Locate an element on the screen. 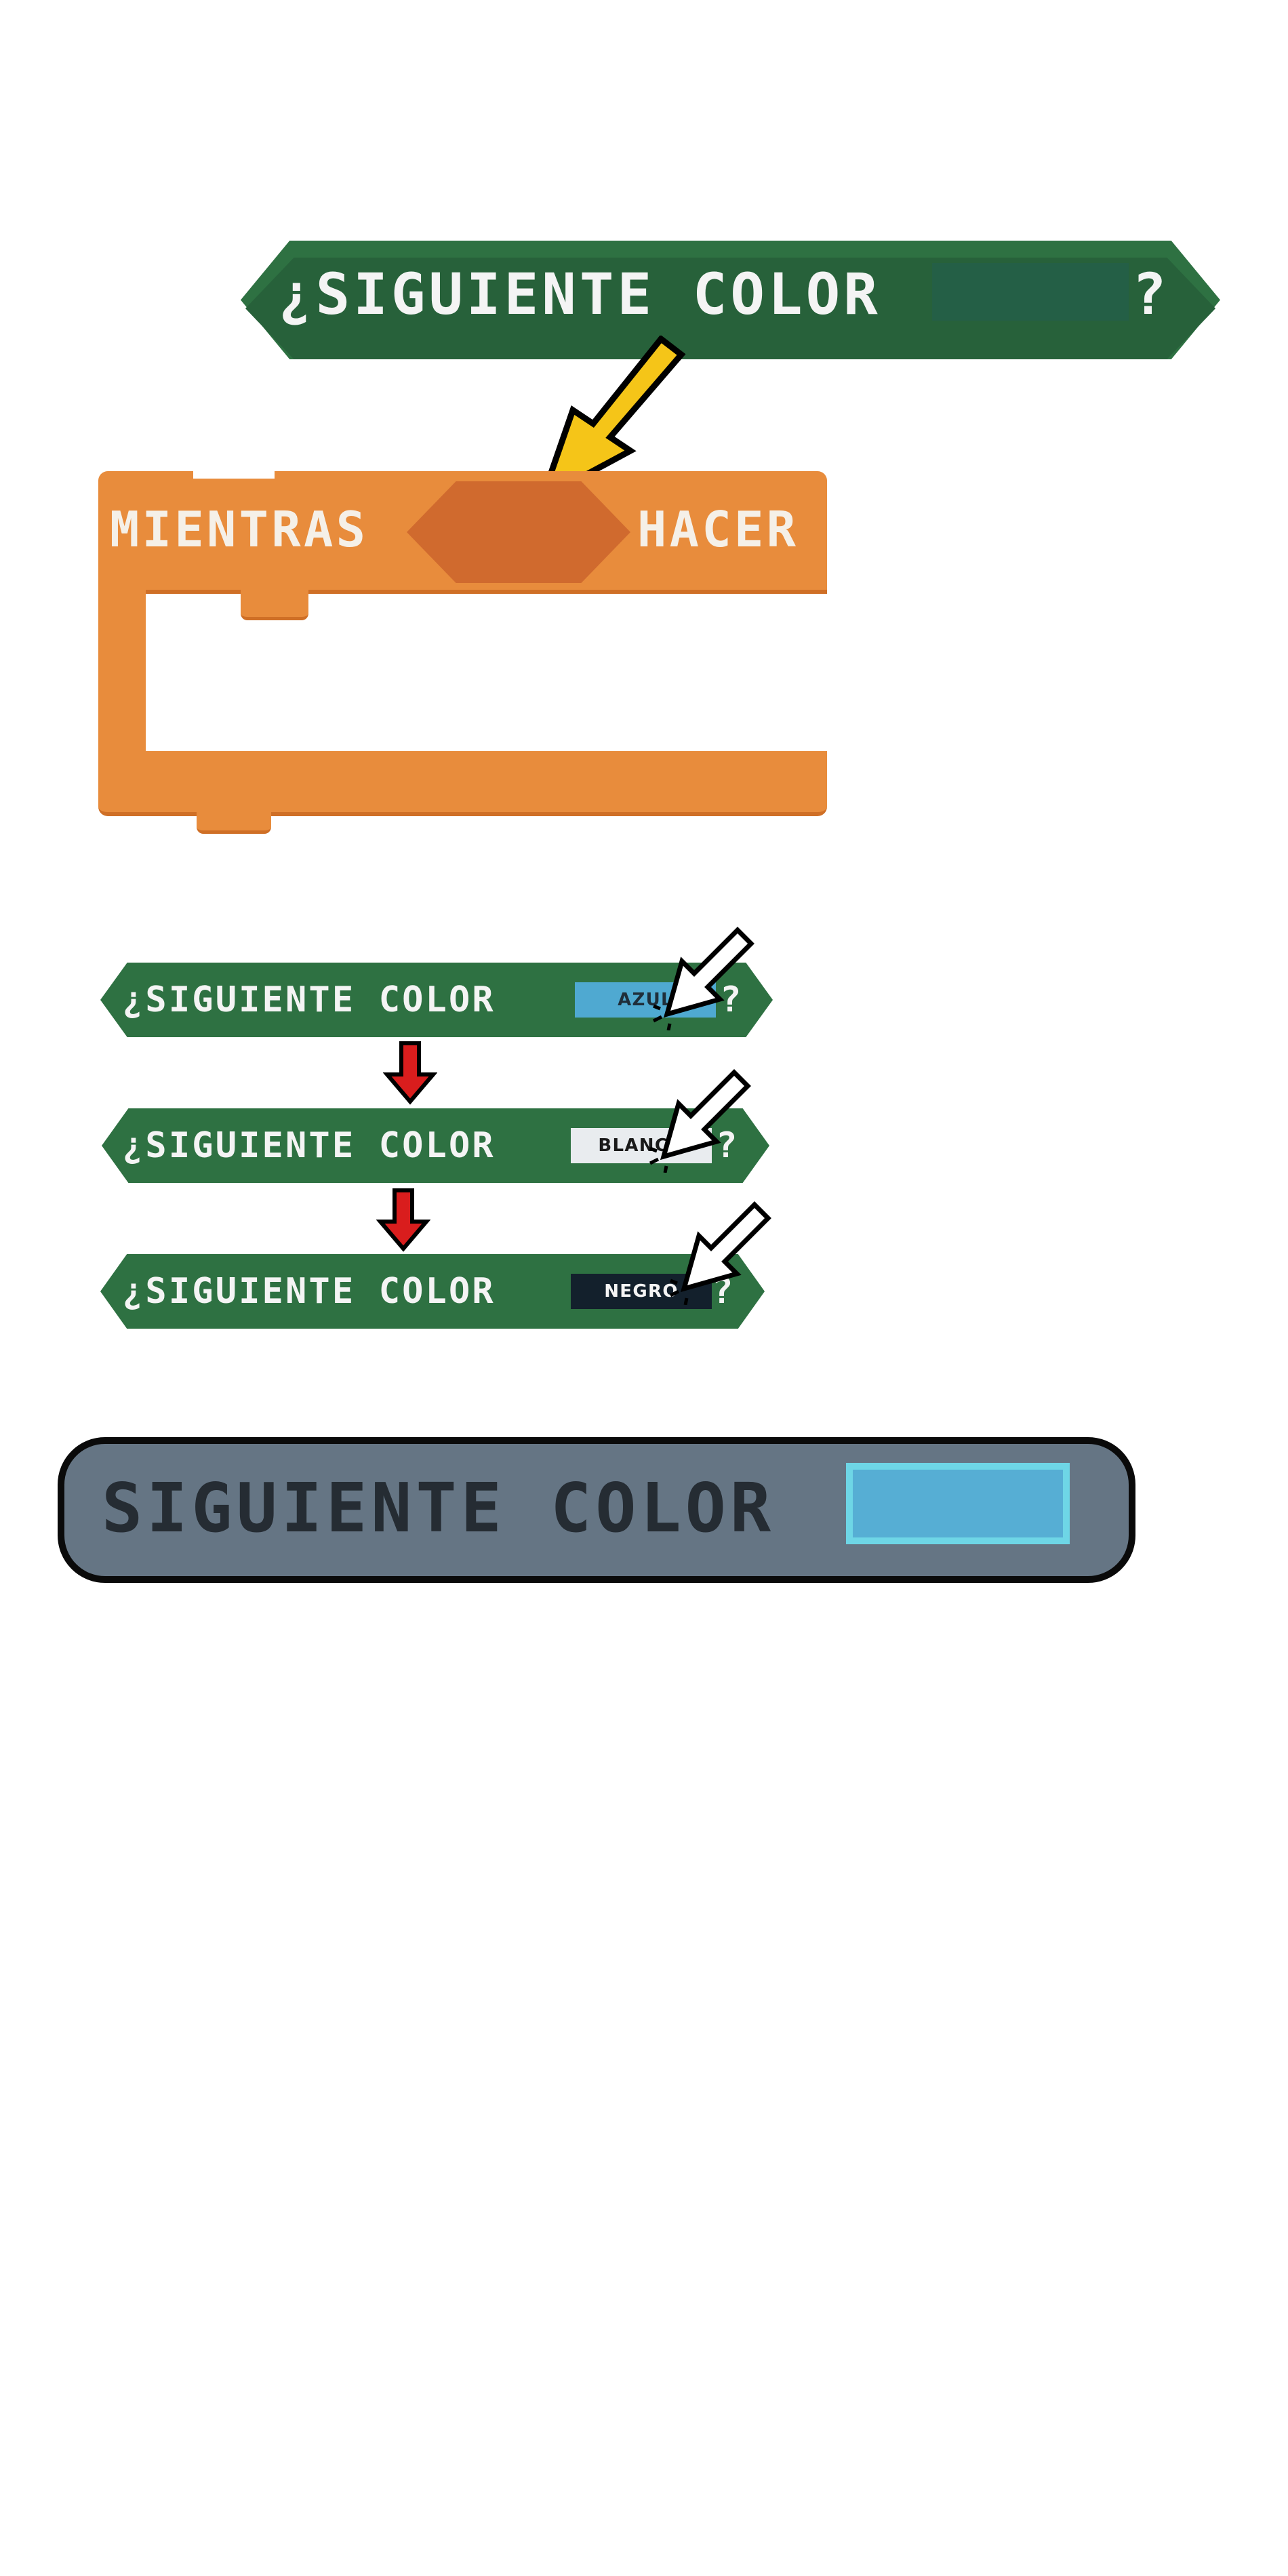 The image size is (1288, 2576). while-loop-footer is located at coordinates (462, 783).